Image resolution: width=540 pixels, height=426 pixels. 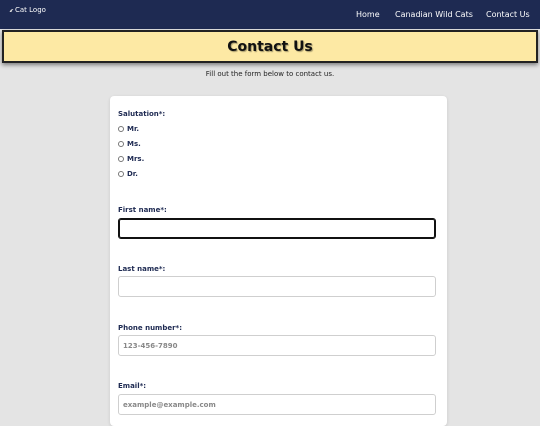 What do you see at coordinates (508, 14) in the screenshot?
I see `nav-link-contact-us: Contact Us` at bounding box center [508, 14].